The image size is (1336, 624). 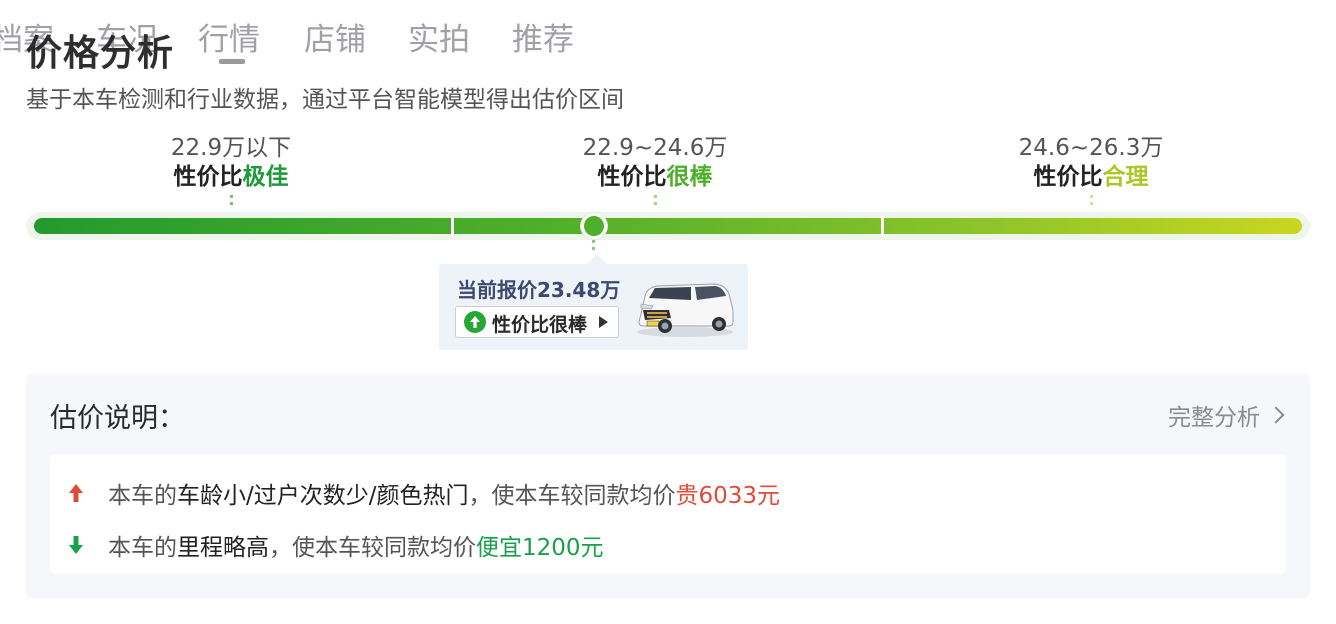 What do you see at coordinates (229, 36) in the screenshot?
I see `tab-market: 行情` at bounding box center [229, 36].